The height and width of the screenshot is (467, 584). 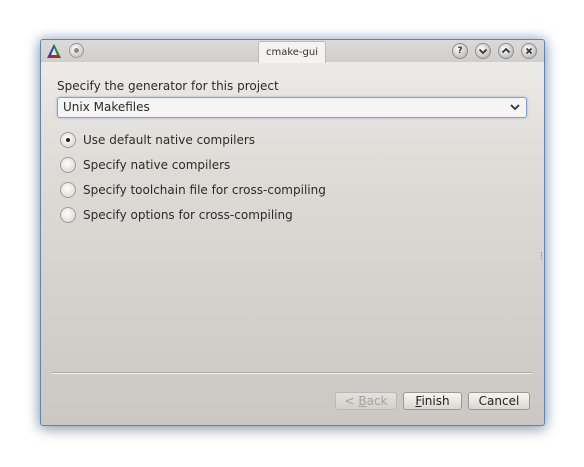 I want to click on resize-grip, so click(x=542, y=256).